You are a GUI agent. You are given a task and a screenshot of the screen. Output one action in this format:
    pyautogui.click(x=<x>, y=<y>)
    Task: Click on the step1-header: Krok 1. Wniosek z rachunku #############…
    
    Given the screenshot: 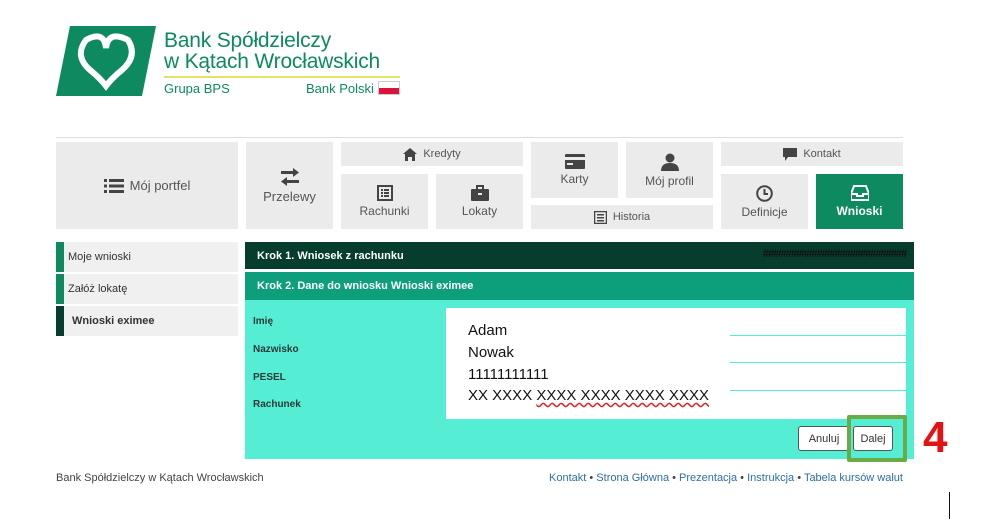 What is the action you would take?
    pyautogui.click(x=579, y=255)
    